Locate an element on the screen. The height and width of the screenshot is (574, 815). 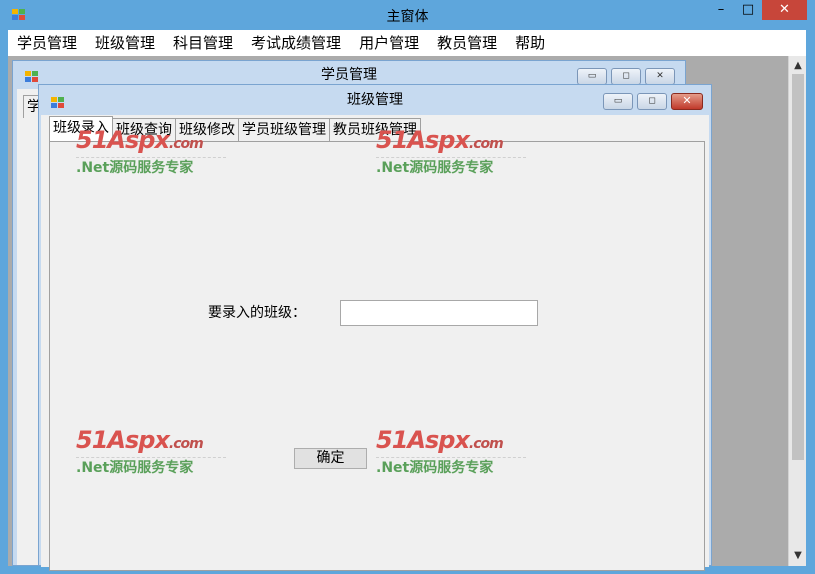
confirm-button: 确定 is located at coordinates (330, 458).